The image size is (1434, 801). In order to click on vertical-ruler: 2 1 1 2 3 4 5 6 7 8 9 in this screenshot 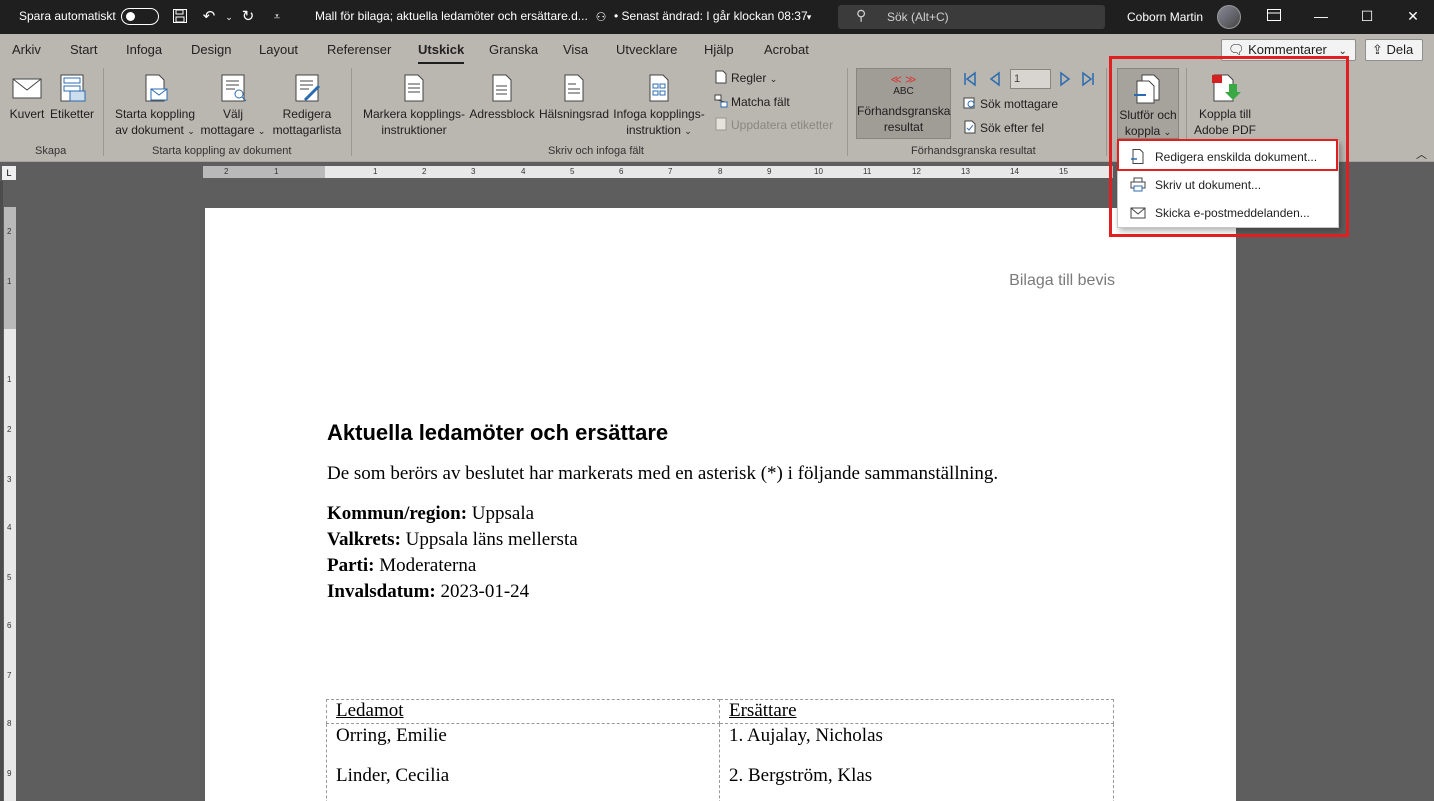, I will do `click(10, 504)`.